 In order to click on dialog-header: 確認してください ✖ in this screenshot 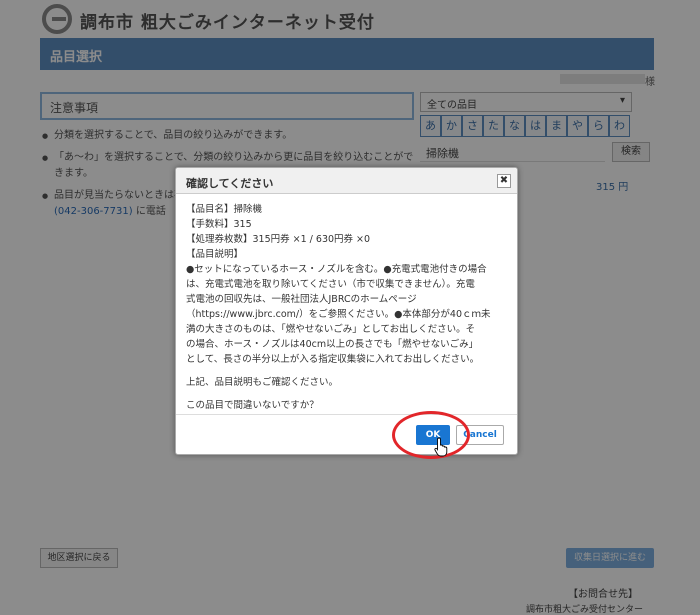, I will do `click(346, 181)`.